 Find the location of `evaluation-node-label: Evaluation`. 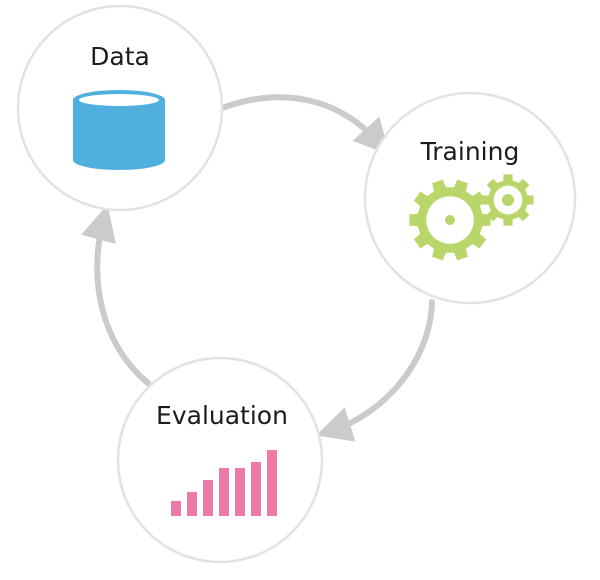

evaluation-node-label: Evaluation is located at coordinates (222, 415).